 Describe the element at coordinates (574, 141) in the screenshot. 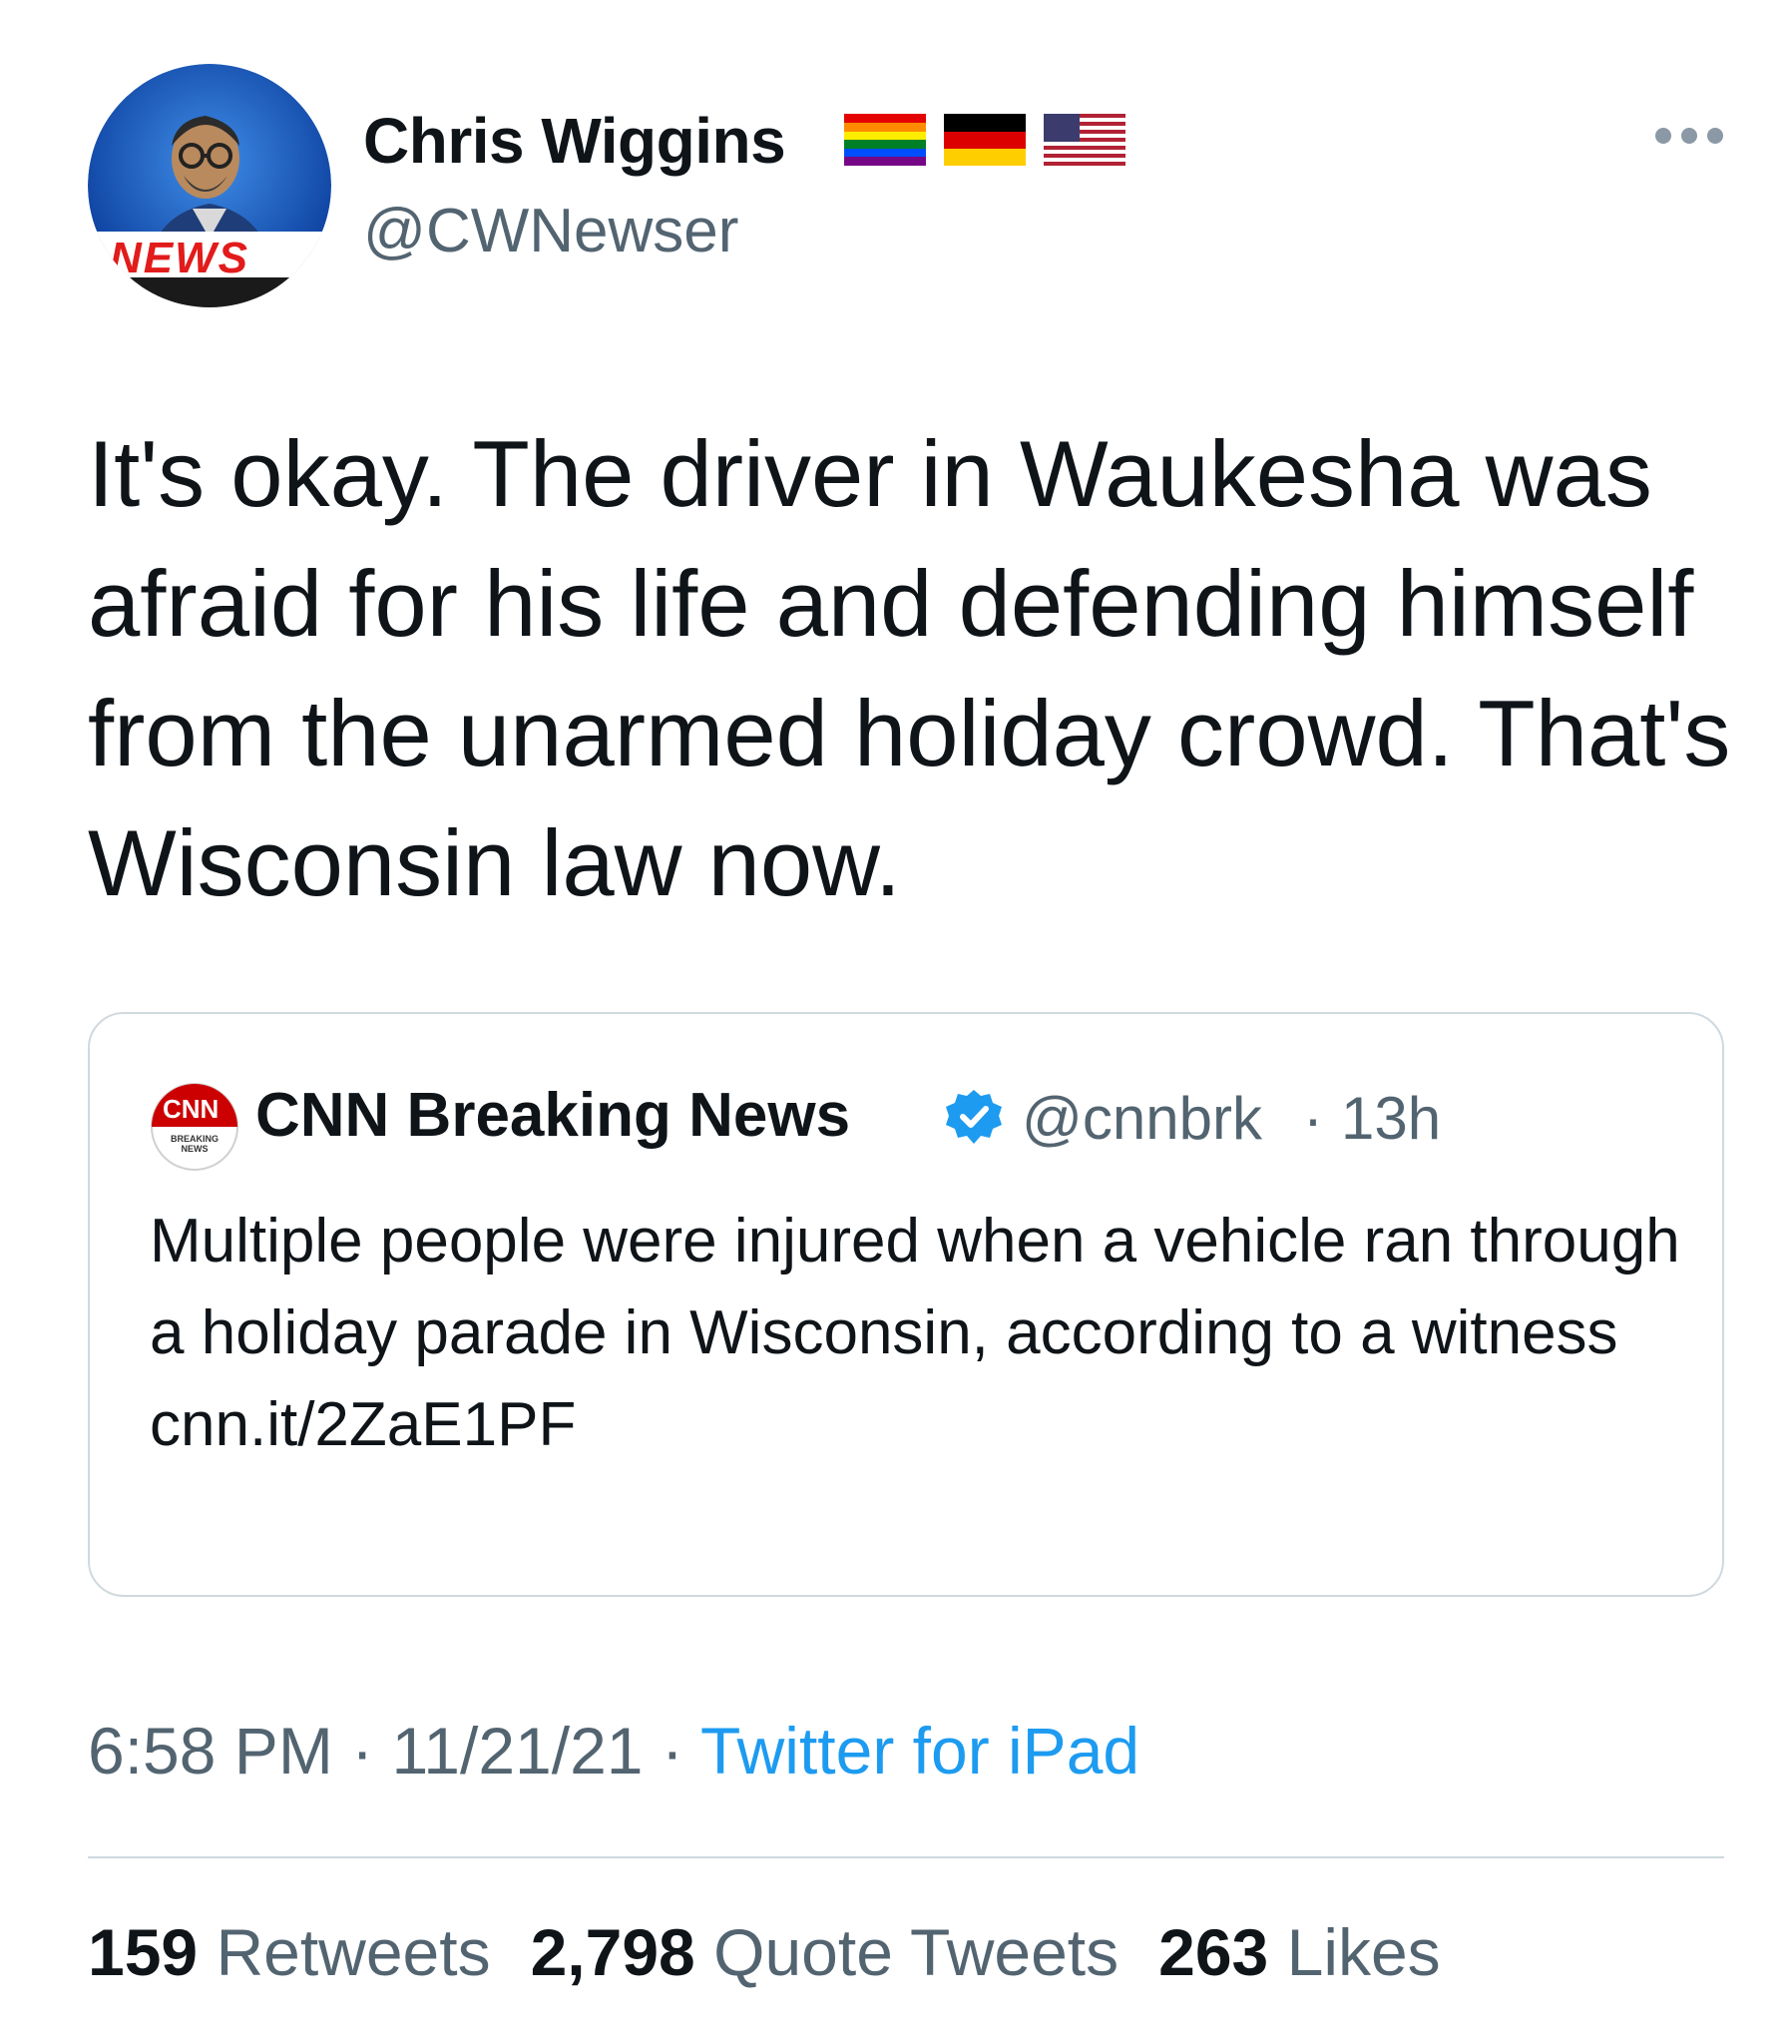

I see `author-display-name: Chris Wiggins` at that location.